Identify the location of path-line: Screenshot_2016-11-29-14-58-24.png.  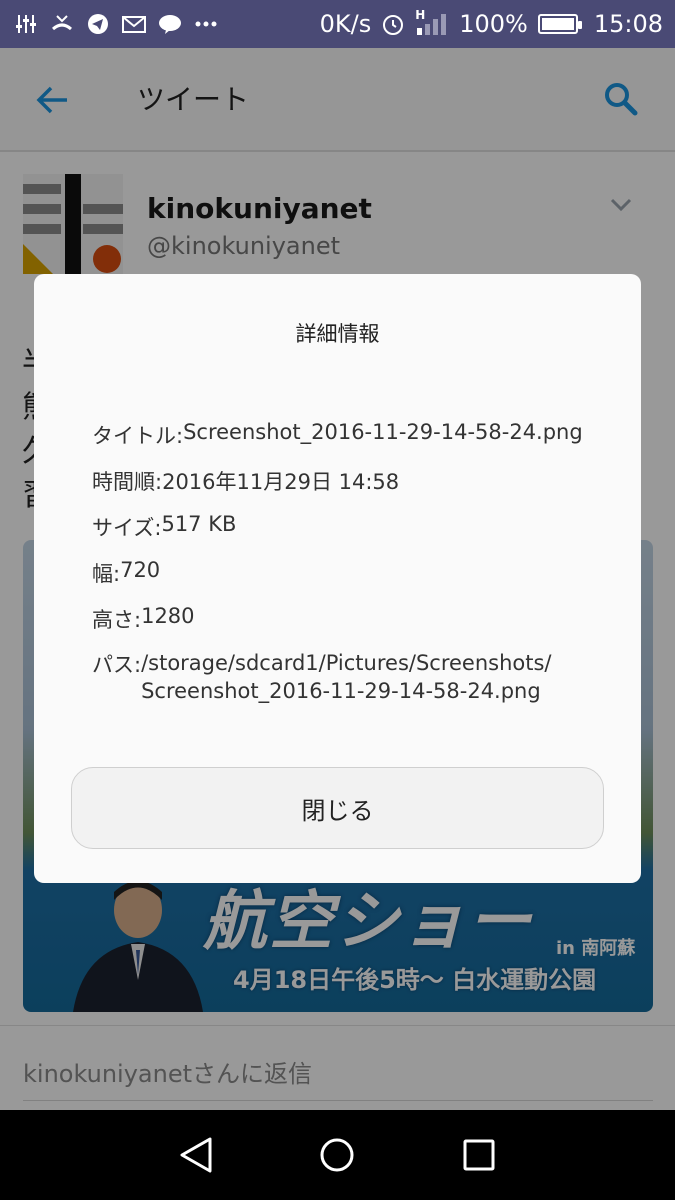
(341, 691).